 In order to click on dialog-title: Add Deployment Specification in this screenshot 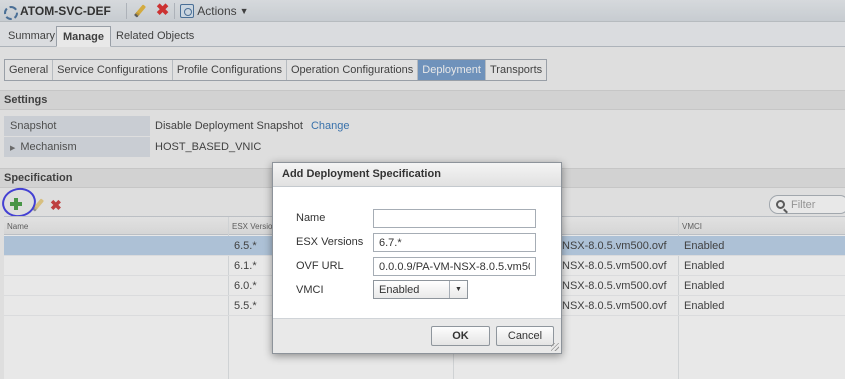, I will do `click(417, 175)`.